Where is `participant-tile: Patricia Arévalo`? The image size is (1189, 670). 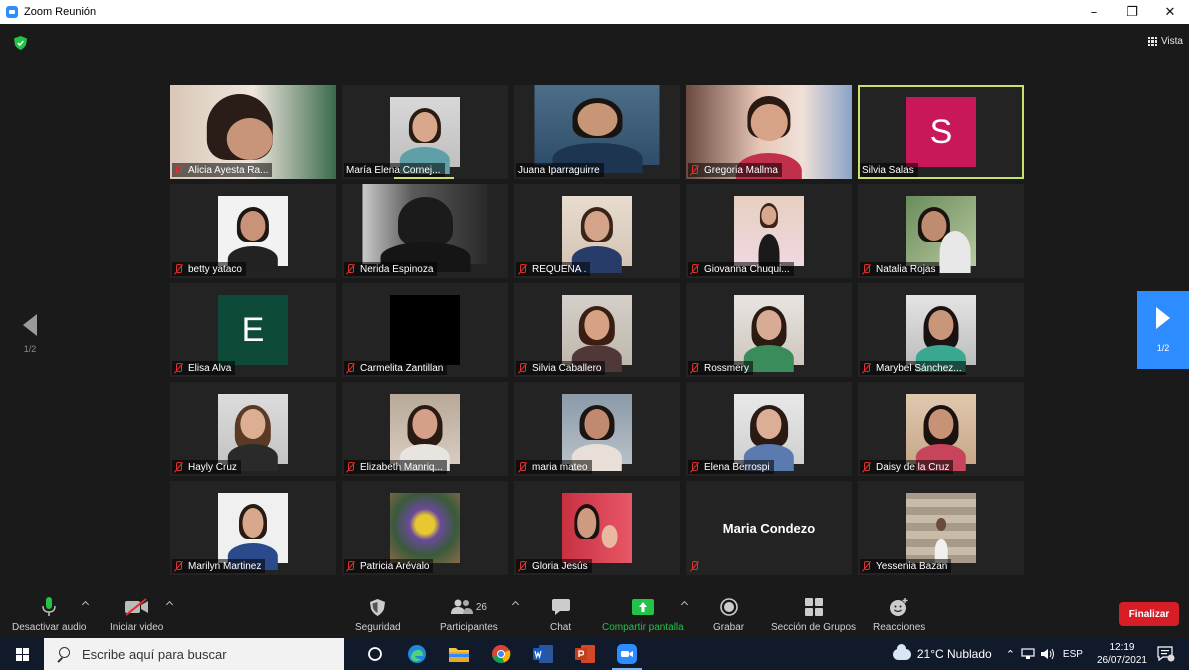
participant-tile: Patricia Arévalo is located at coordinates (425, 528).